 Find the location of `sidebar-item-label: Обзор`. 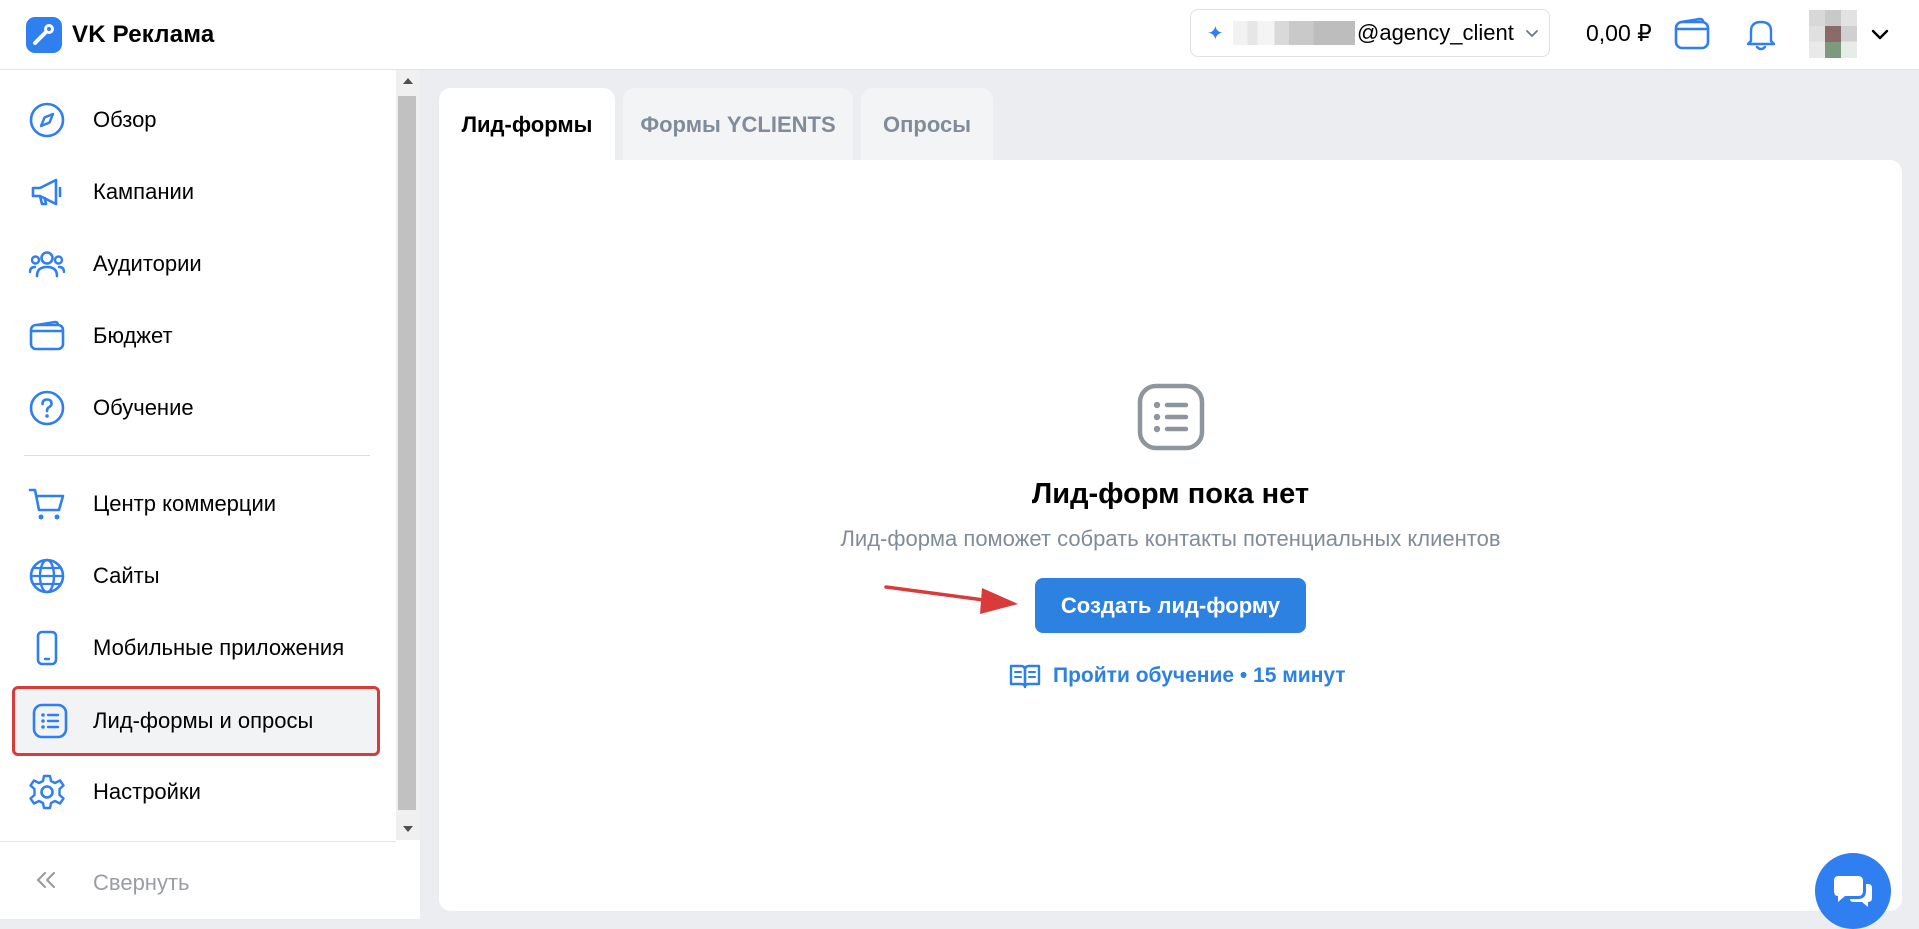

sidebar-item-label: Обзор is located at coordinates (125, 119).